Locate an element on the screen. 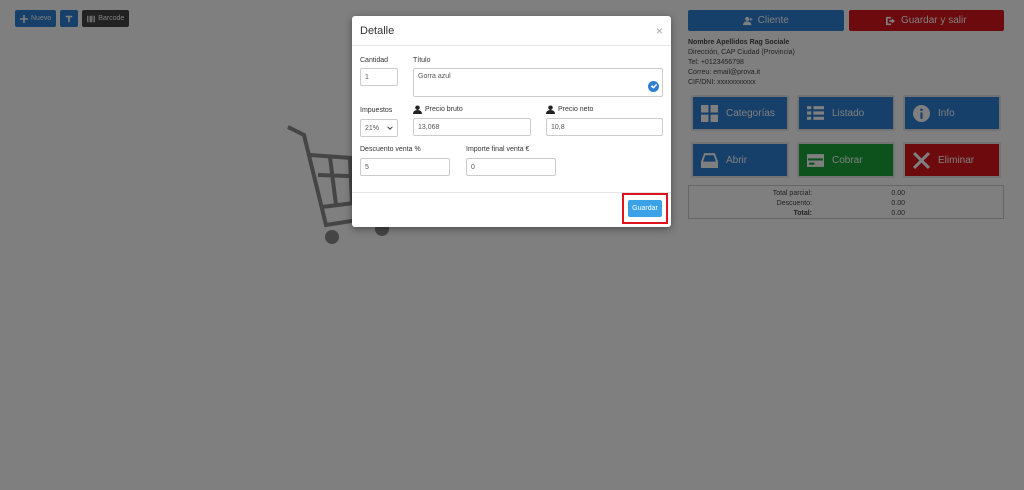 The height and width of the screenshot is (490, 1024). discount-percent-input: 5 is located at coordinates (405, 167).